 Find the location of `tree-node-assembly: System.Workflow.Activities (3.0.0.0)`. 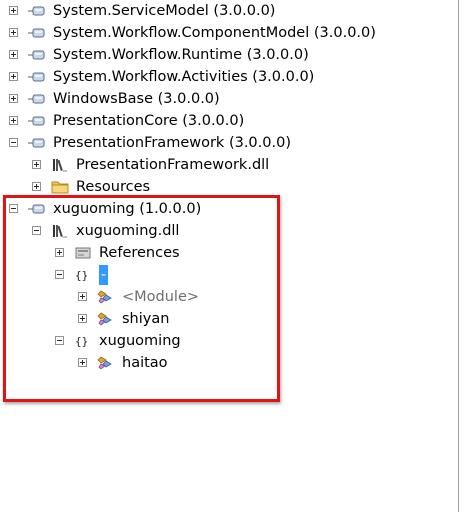

tree-node-assembly: System.Workflow.Activities (3.0.0.0) is located at coordinates (227, 77).